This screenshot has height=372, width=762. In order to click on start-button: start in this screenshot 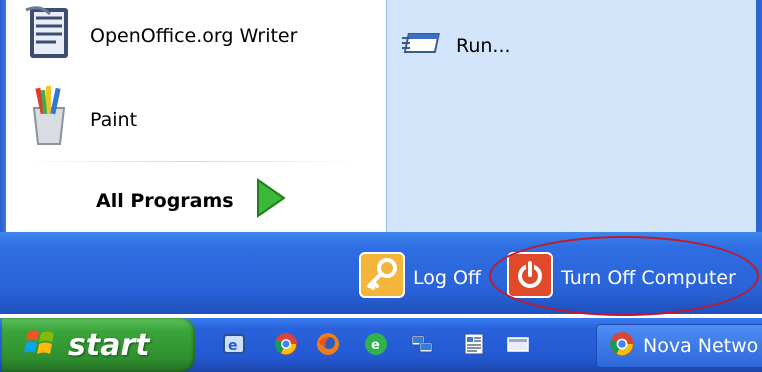, I will do `click(98, 345)`.